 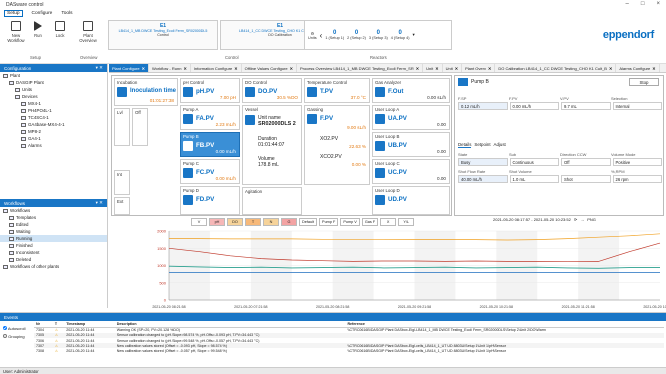 I want to click on pump-field: Off, so click(x=586, y=162).